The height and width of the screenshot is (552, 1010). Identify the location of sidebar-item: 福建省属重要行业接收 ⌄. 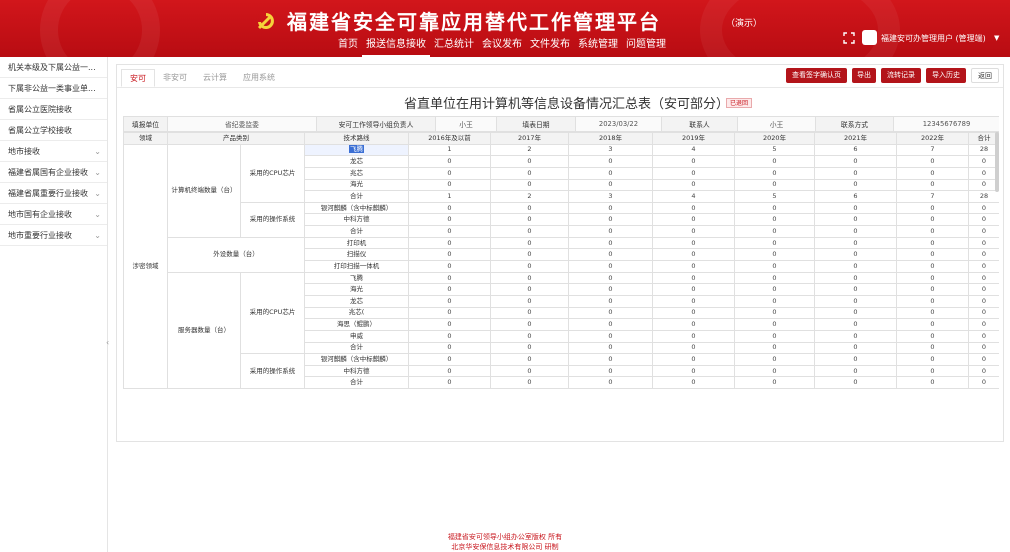
(53, 193).